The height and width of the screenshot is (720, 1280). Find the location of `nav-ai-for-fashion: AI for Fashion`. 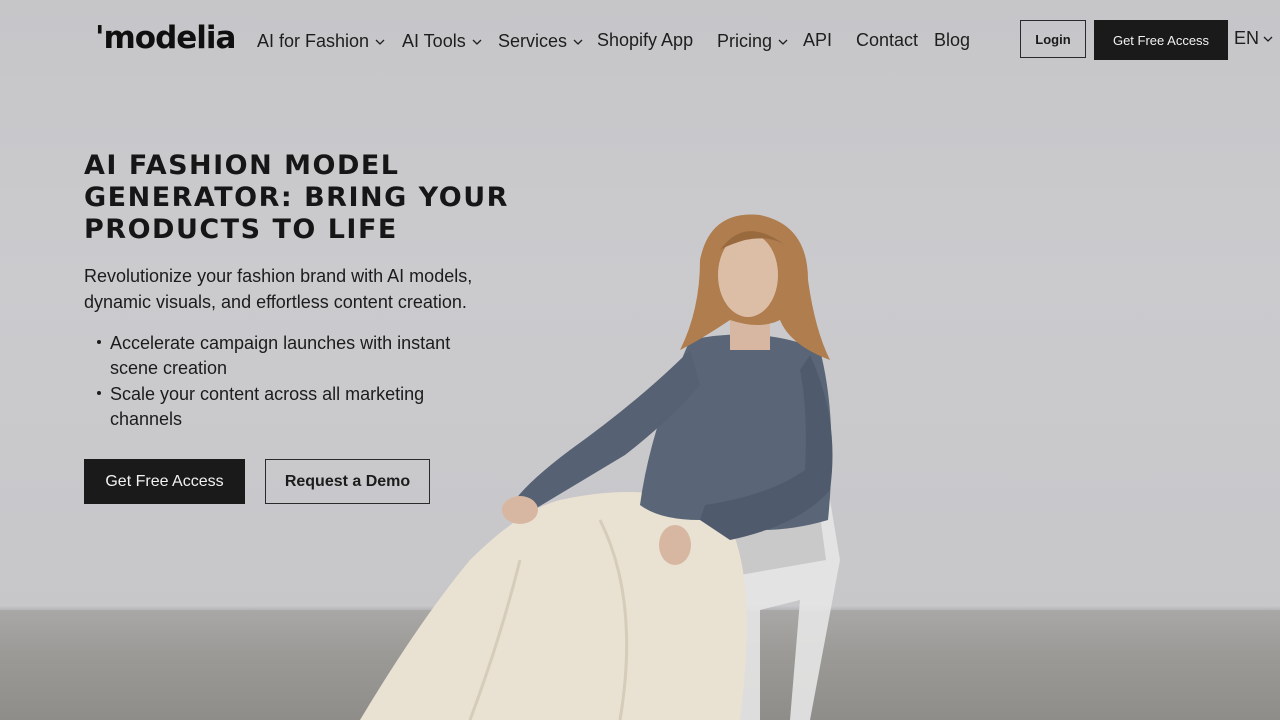

nav-ai-for-fashion: AI for Fashion is located at coordinates (321, 41).